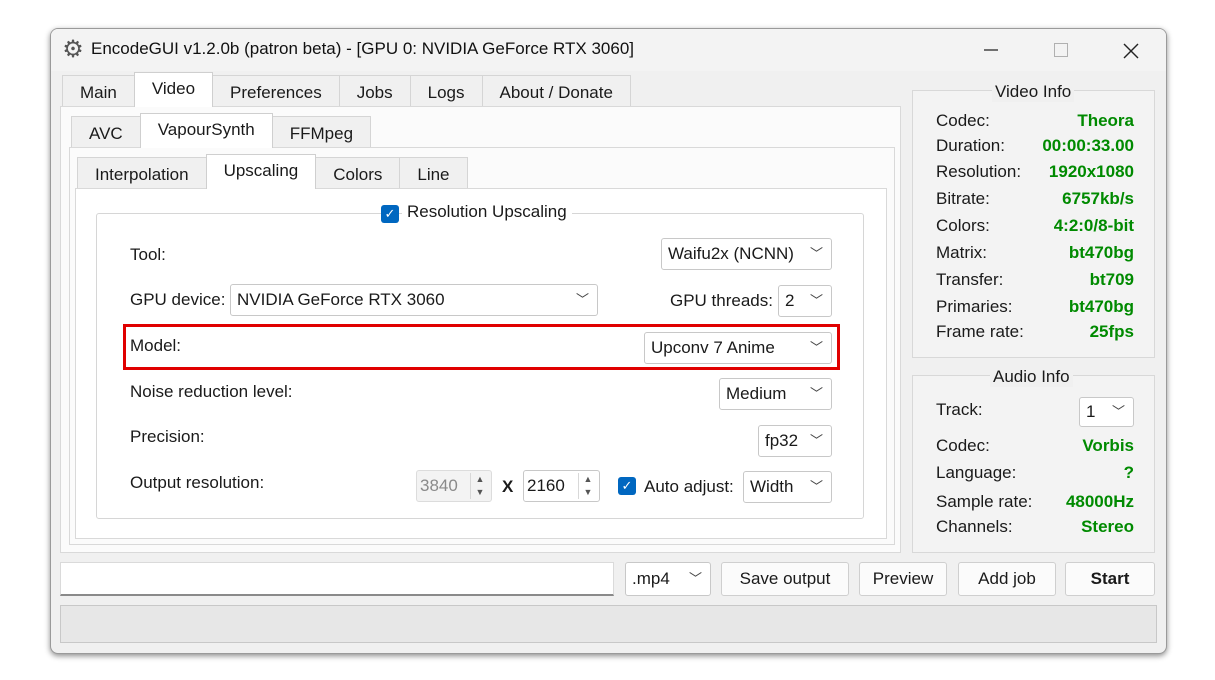  I want to click on close-icon, so click(1131, 51).